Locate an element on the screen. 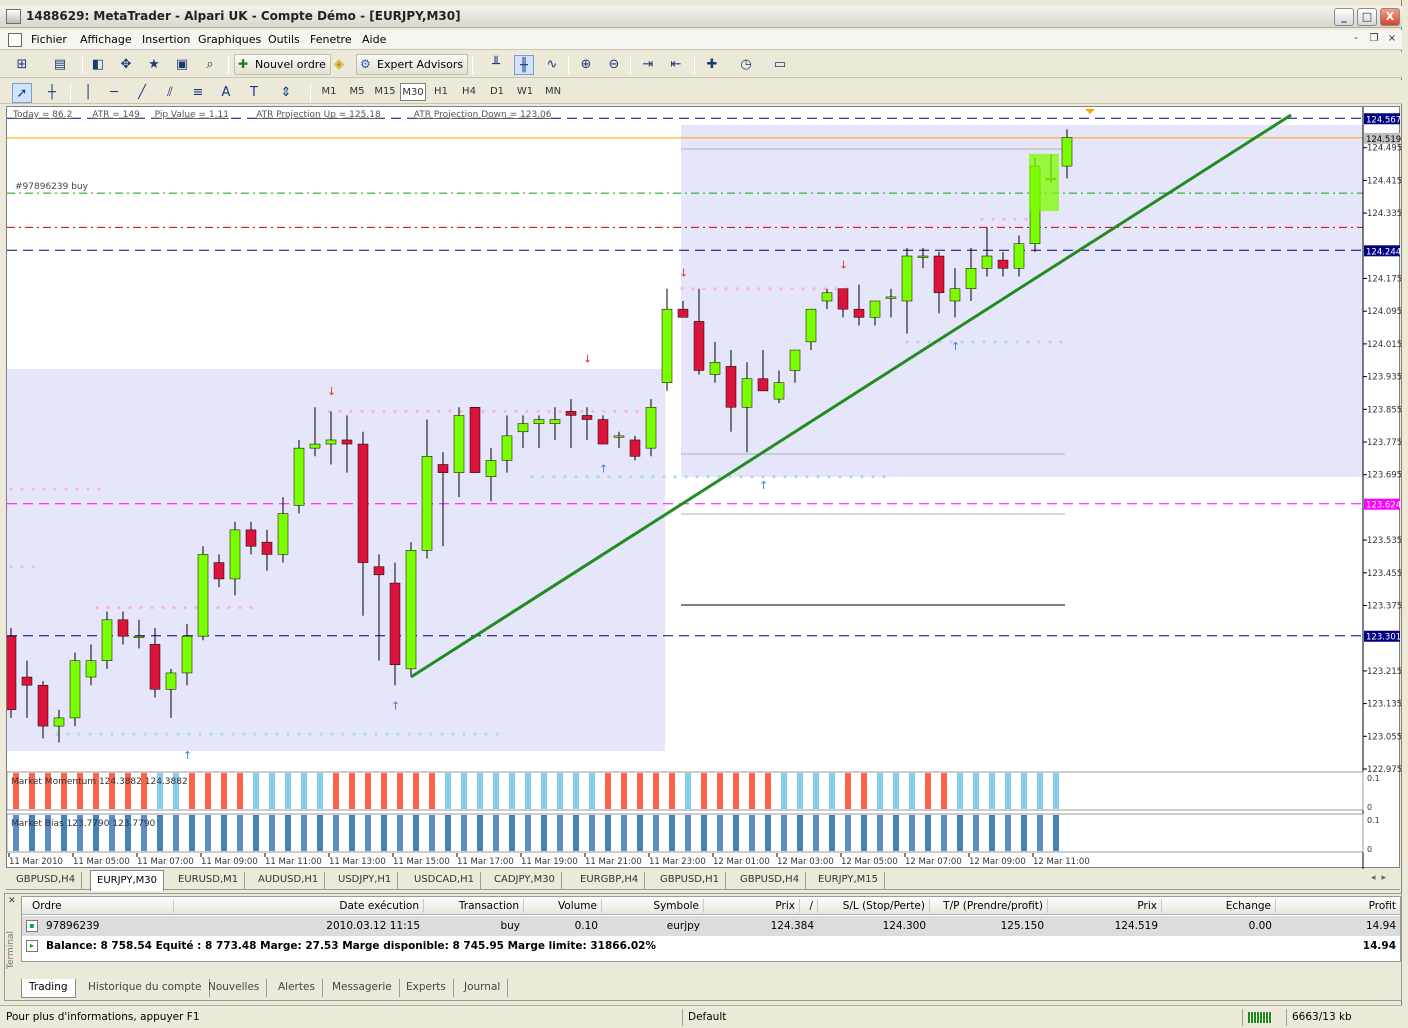 This screenshot has width=1408, height=1028. chart-shift-marker-icon is located at coordinates (1090, 111).